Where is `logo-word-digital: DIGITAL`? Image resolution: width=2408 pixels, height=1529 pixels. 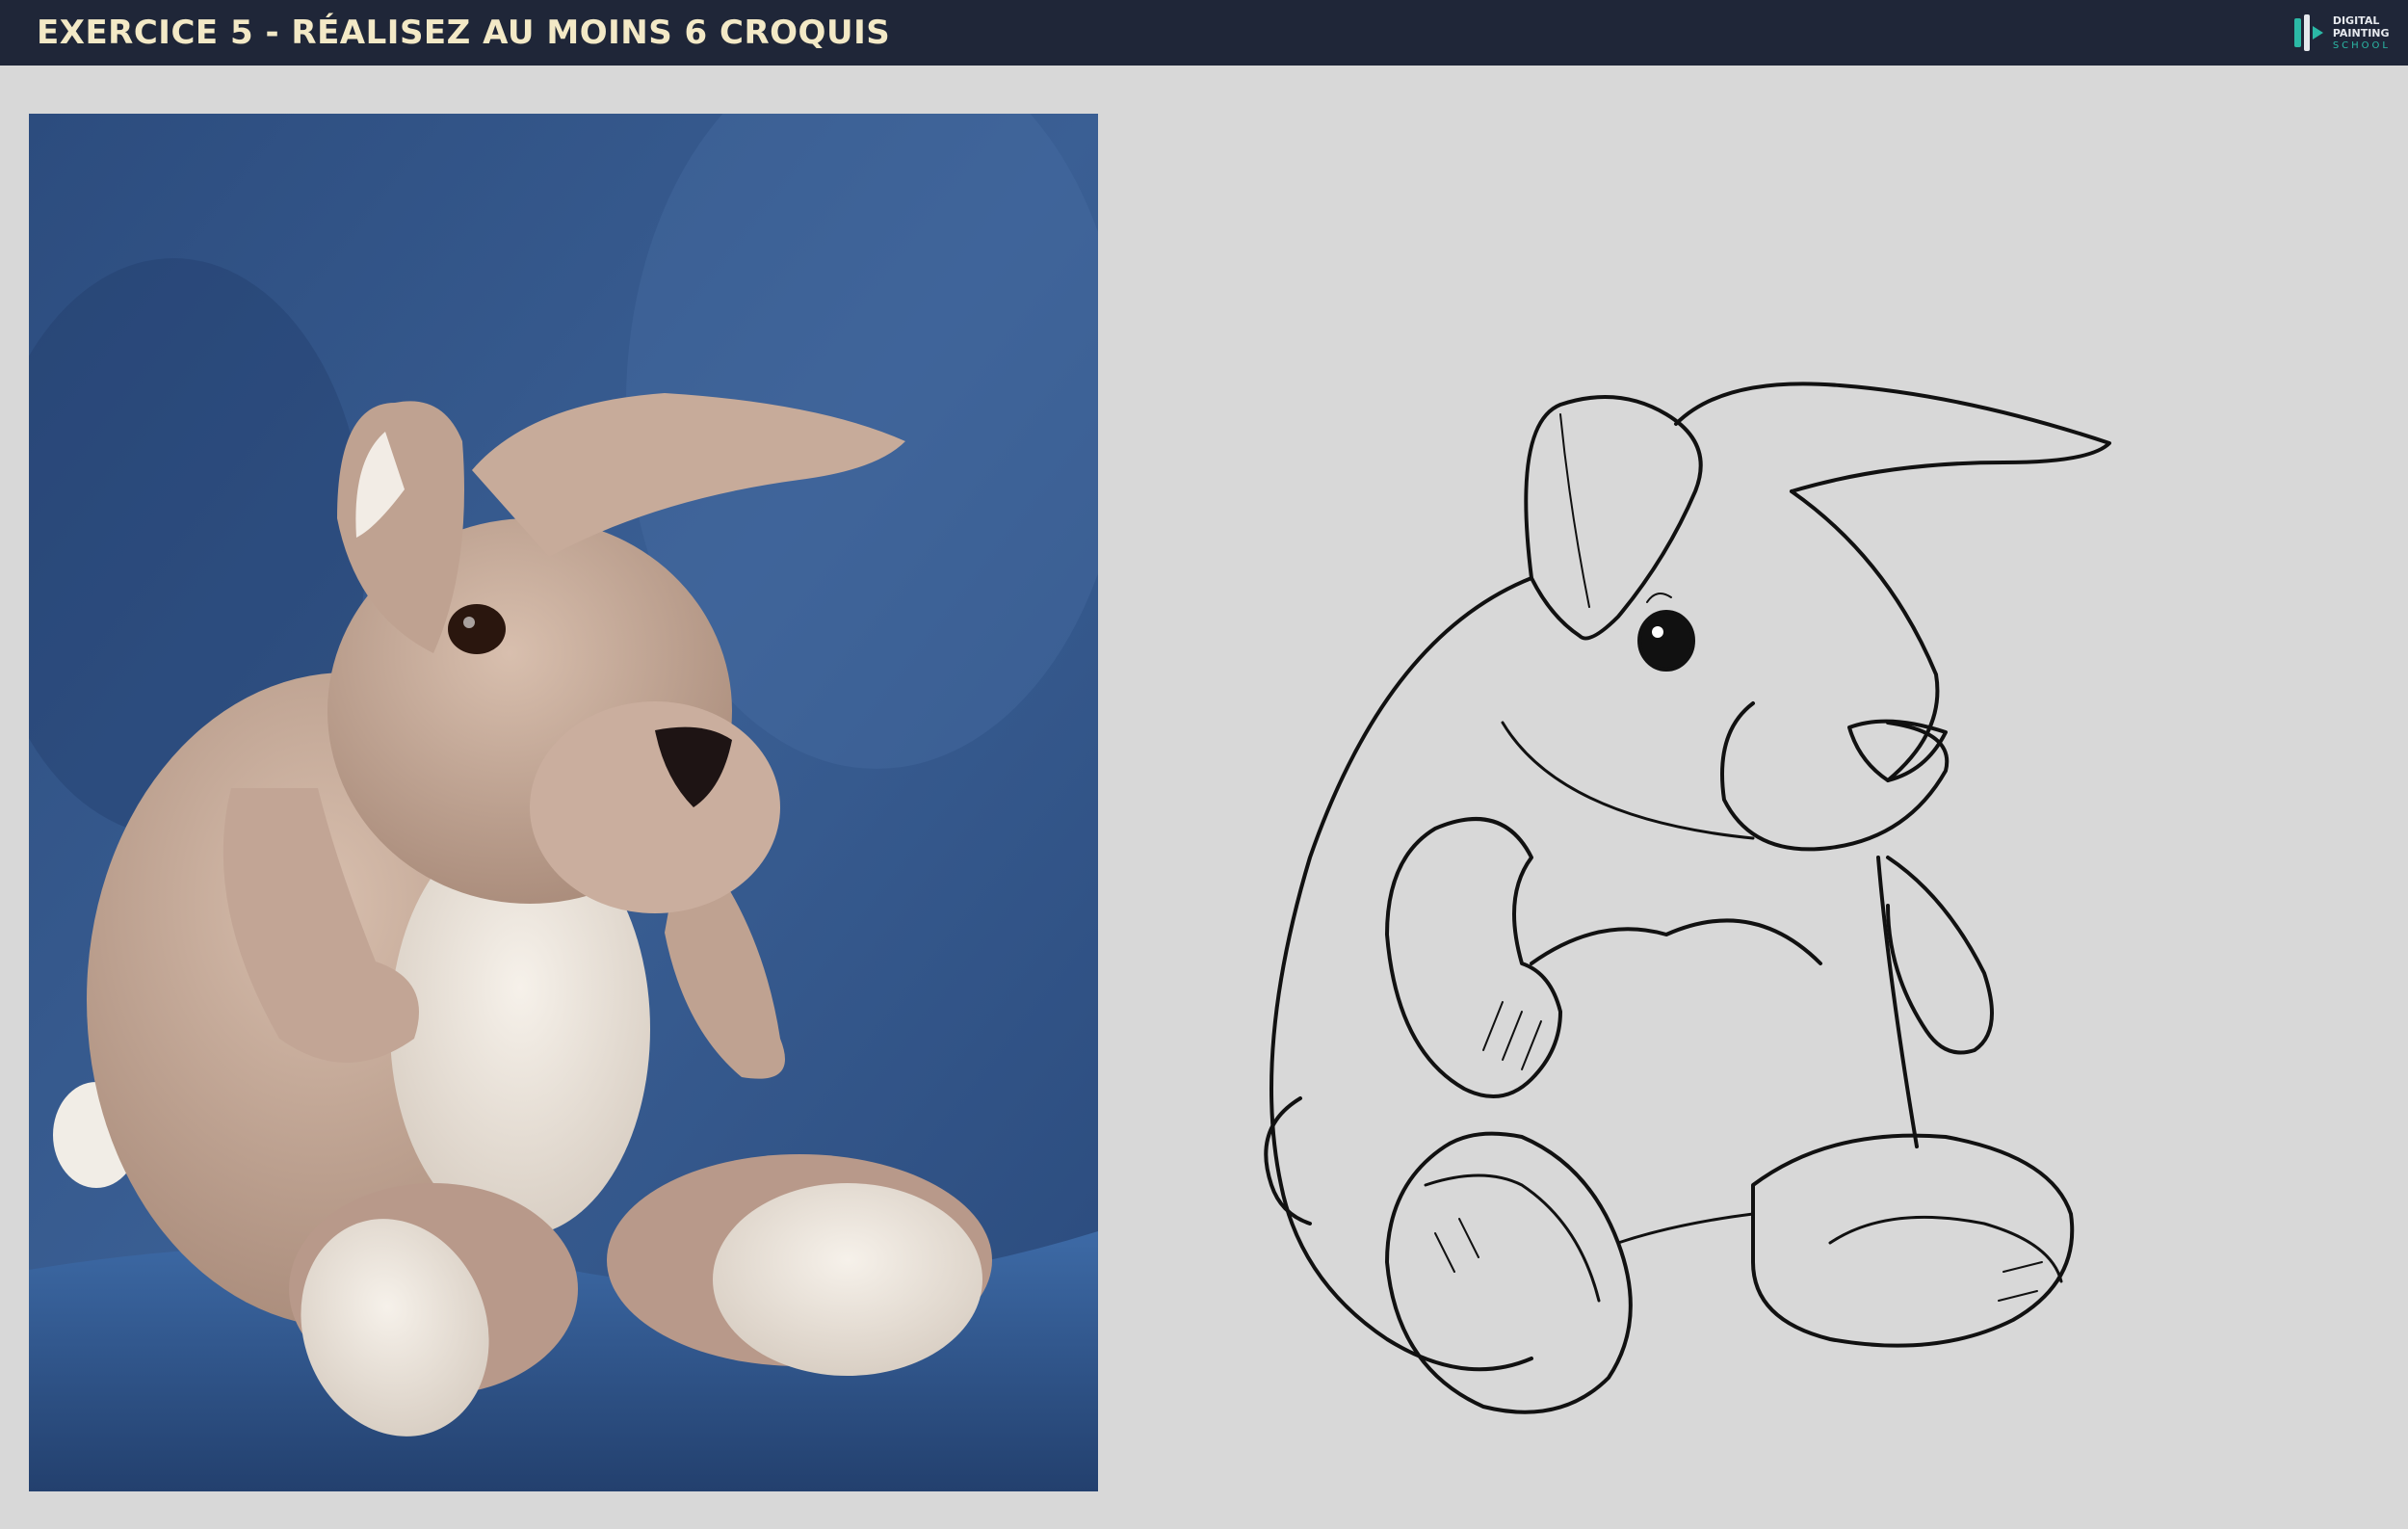
logo-word-digital: DIGITAL is located at coordinates (2356, 20).